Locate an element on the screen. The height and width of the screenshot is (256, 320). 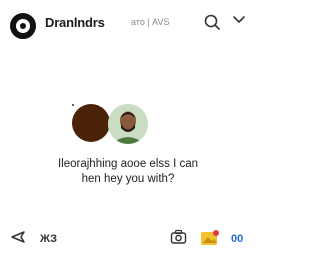
share-button is located at coordinates (18, 239).